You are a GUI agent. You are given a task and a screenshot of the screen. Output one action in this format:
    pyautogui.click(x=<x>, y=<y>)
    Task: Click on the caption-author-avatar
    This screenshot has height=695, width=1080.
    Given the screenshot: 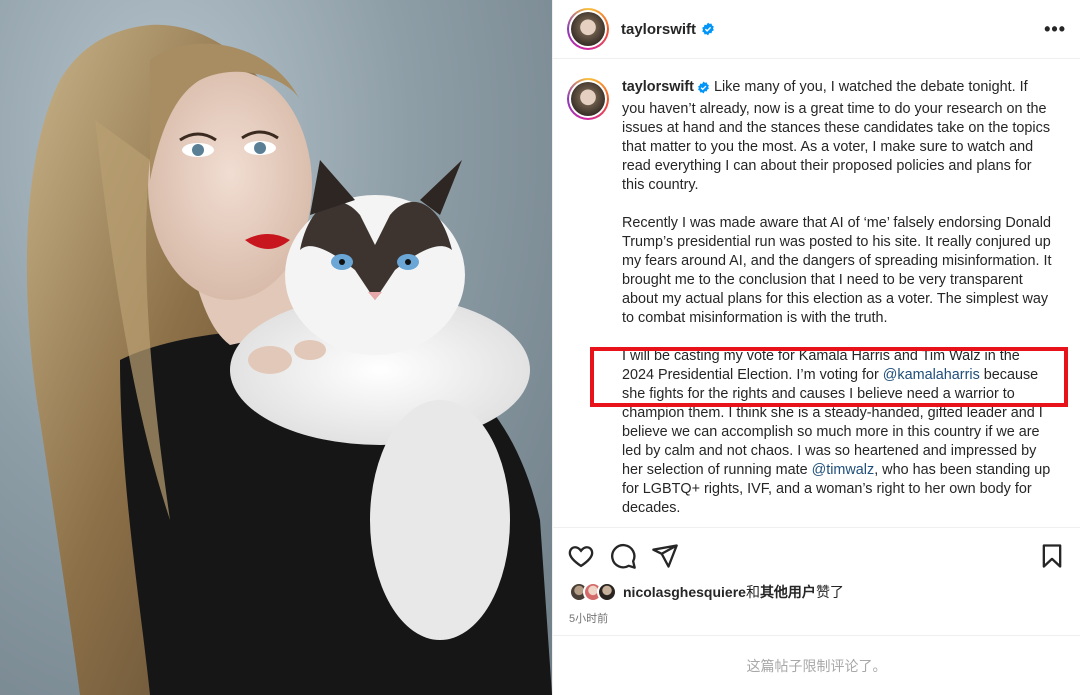 What is the action you would take?
    pyautogui.click(x=588, y=99)
    